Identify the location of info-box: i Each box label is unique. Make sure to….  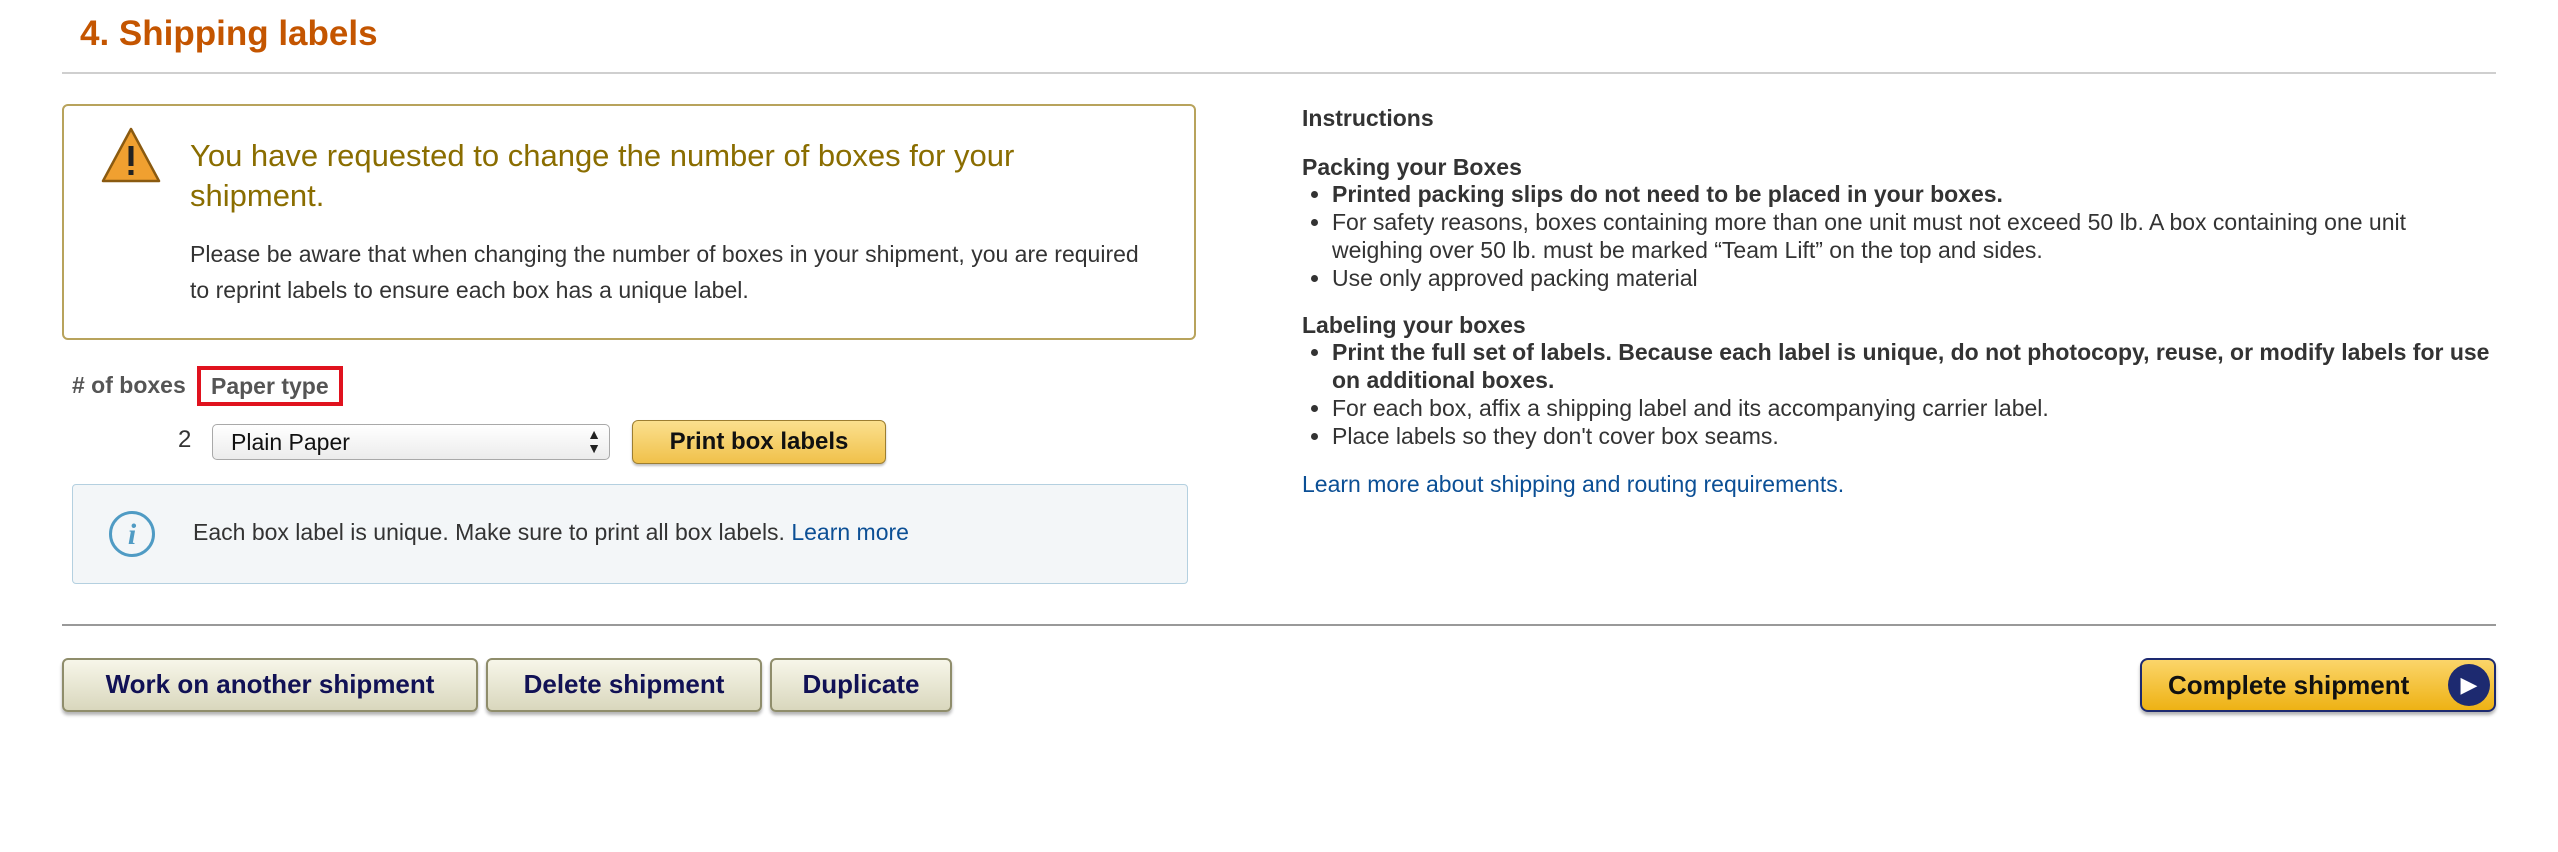
(630, 534).